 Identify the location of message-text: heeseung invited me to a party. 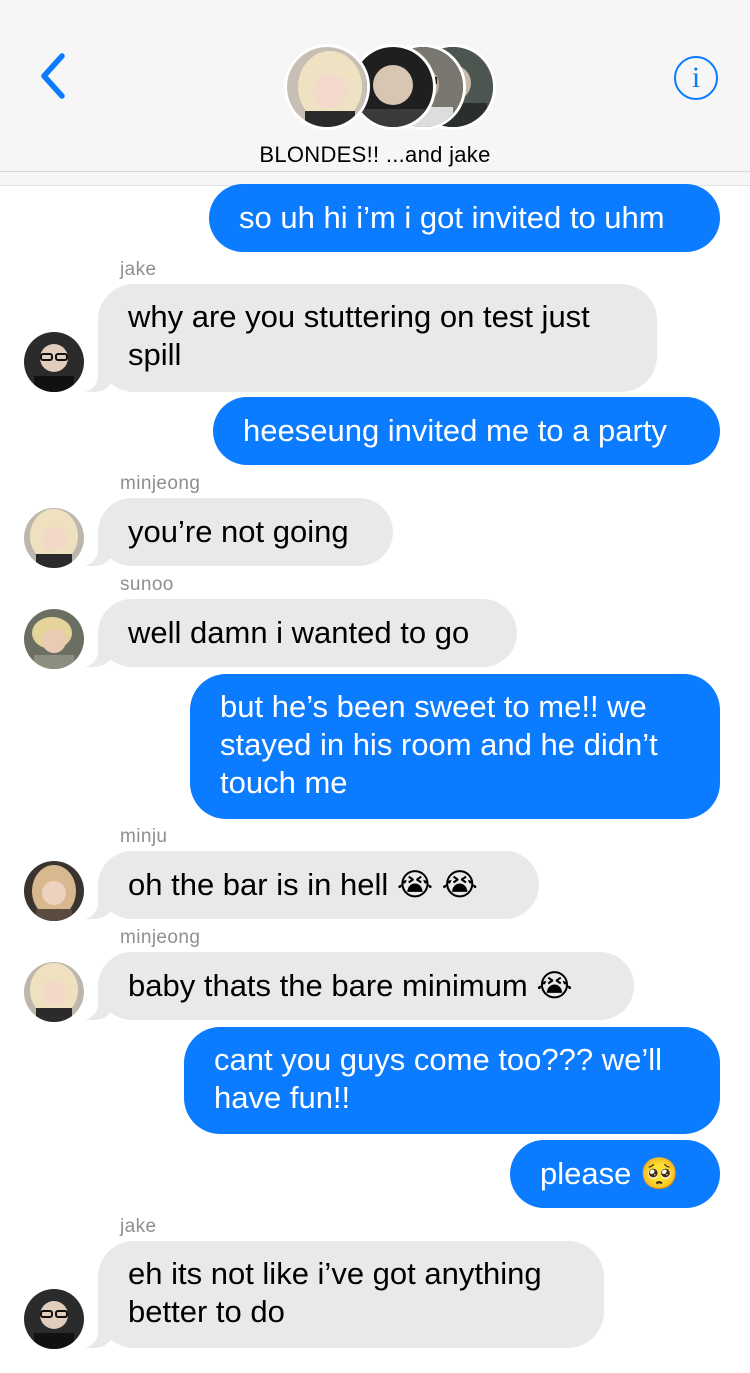
(455, 430).